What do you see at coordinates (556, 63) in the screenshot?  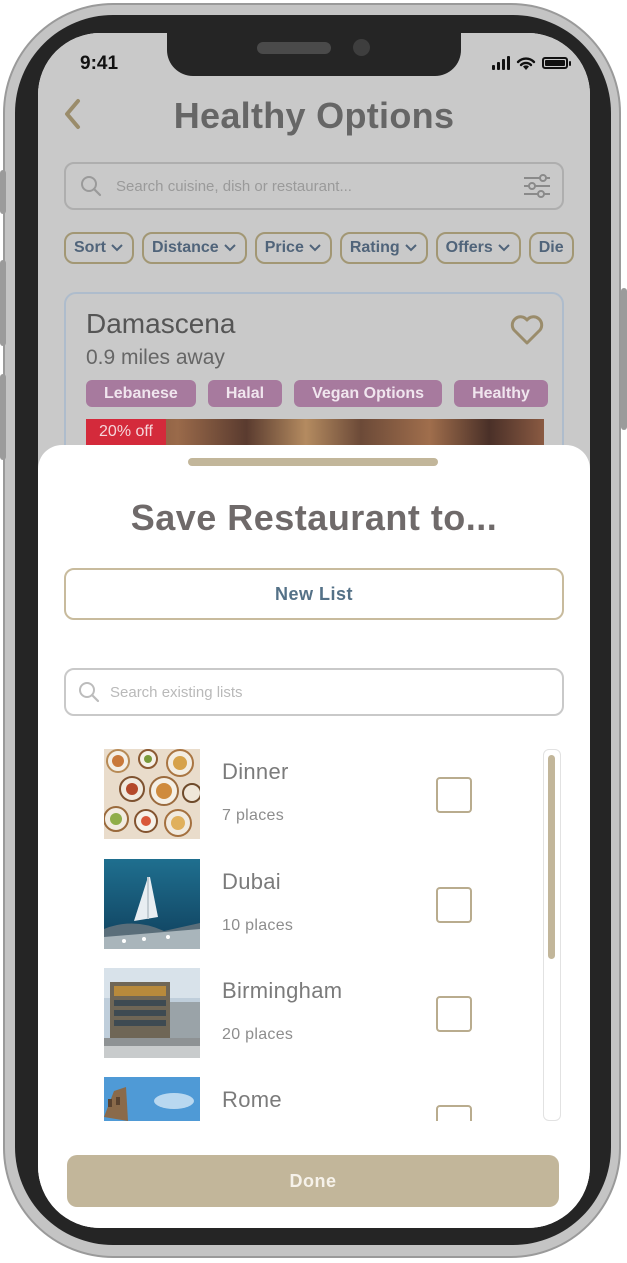 I see `battery-icon` at bounding box center [556, 63].